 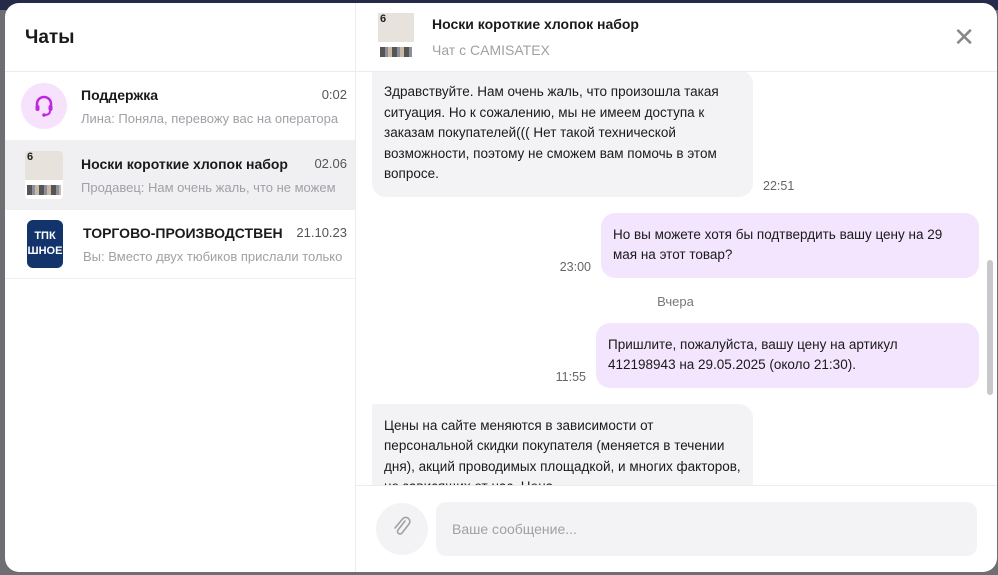 I want to click on attach-button, so click(x=402, y=529).